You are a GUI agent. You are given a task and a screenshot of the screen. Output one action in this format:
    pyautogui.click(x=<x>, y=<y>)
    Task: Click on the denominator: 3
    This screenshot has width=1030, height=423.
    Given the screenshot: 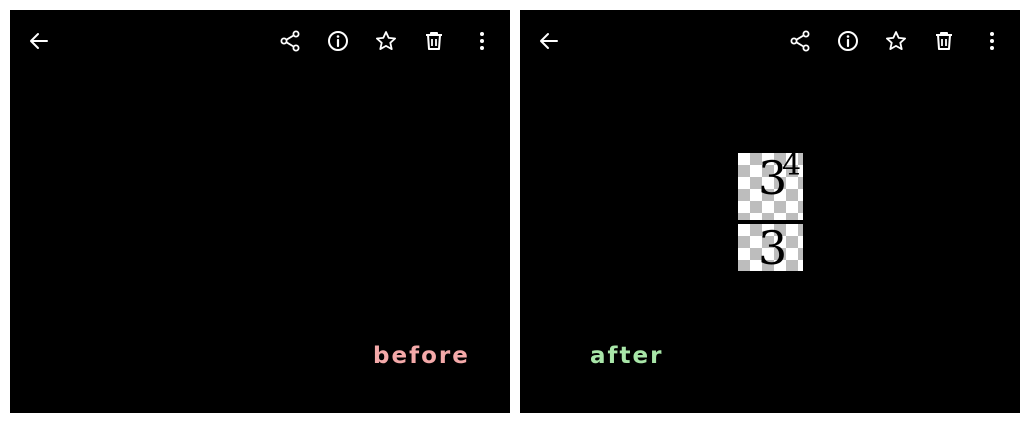 What is the action you would take?
    pyautogui.click(x=773, y=248)
    